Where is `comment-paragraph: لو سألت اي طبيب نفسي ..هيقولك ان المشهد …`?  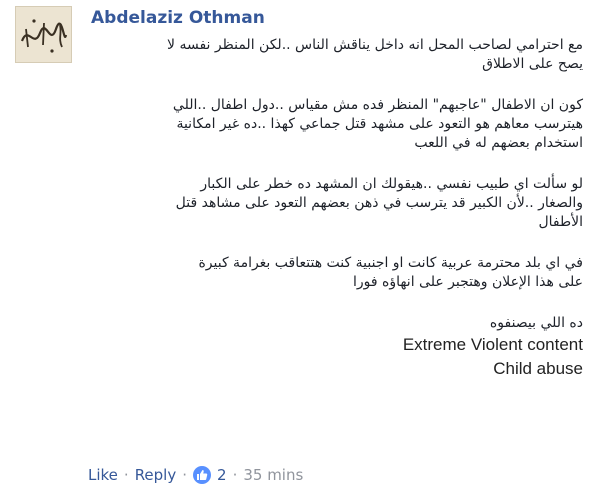
comment-paragraph: لو سألت اي طبيب نفسي ..هيقولك ان المشهد … is located at coordinates (335, 203).